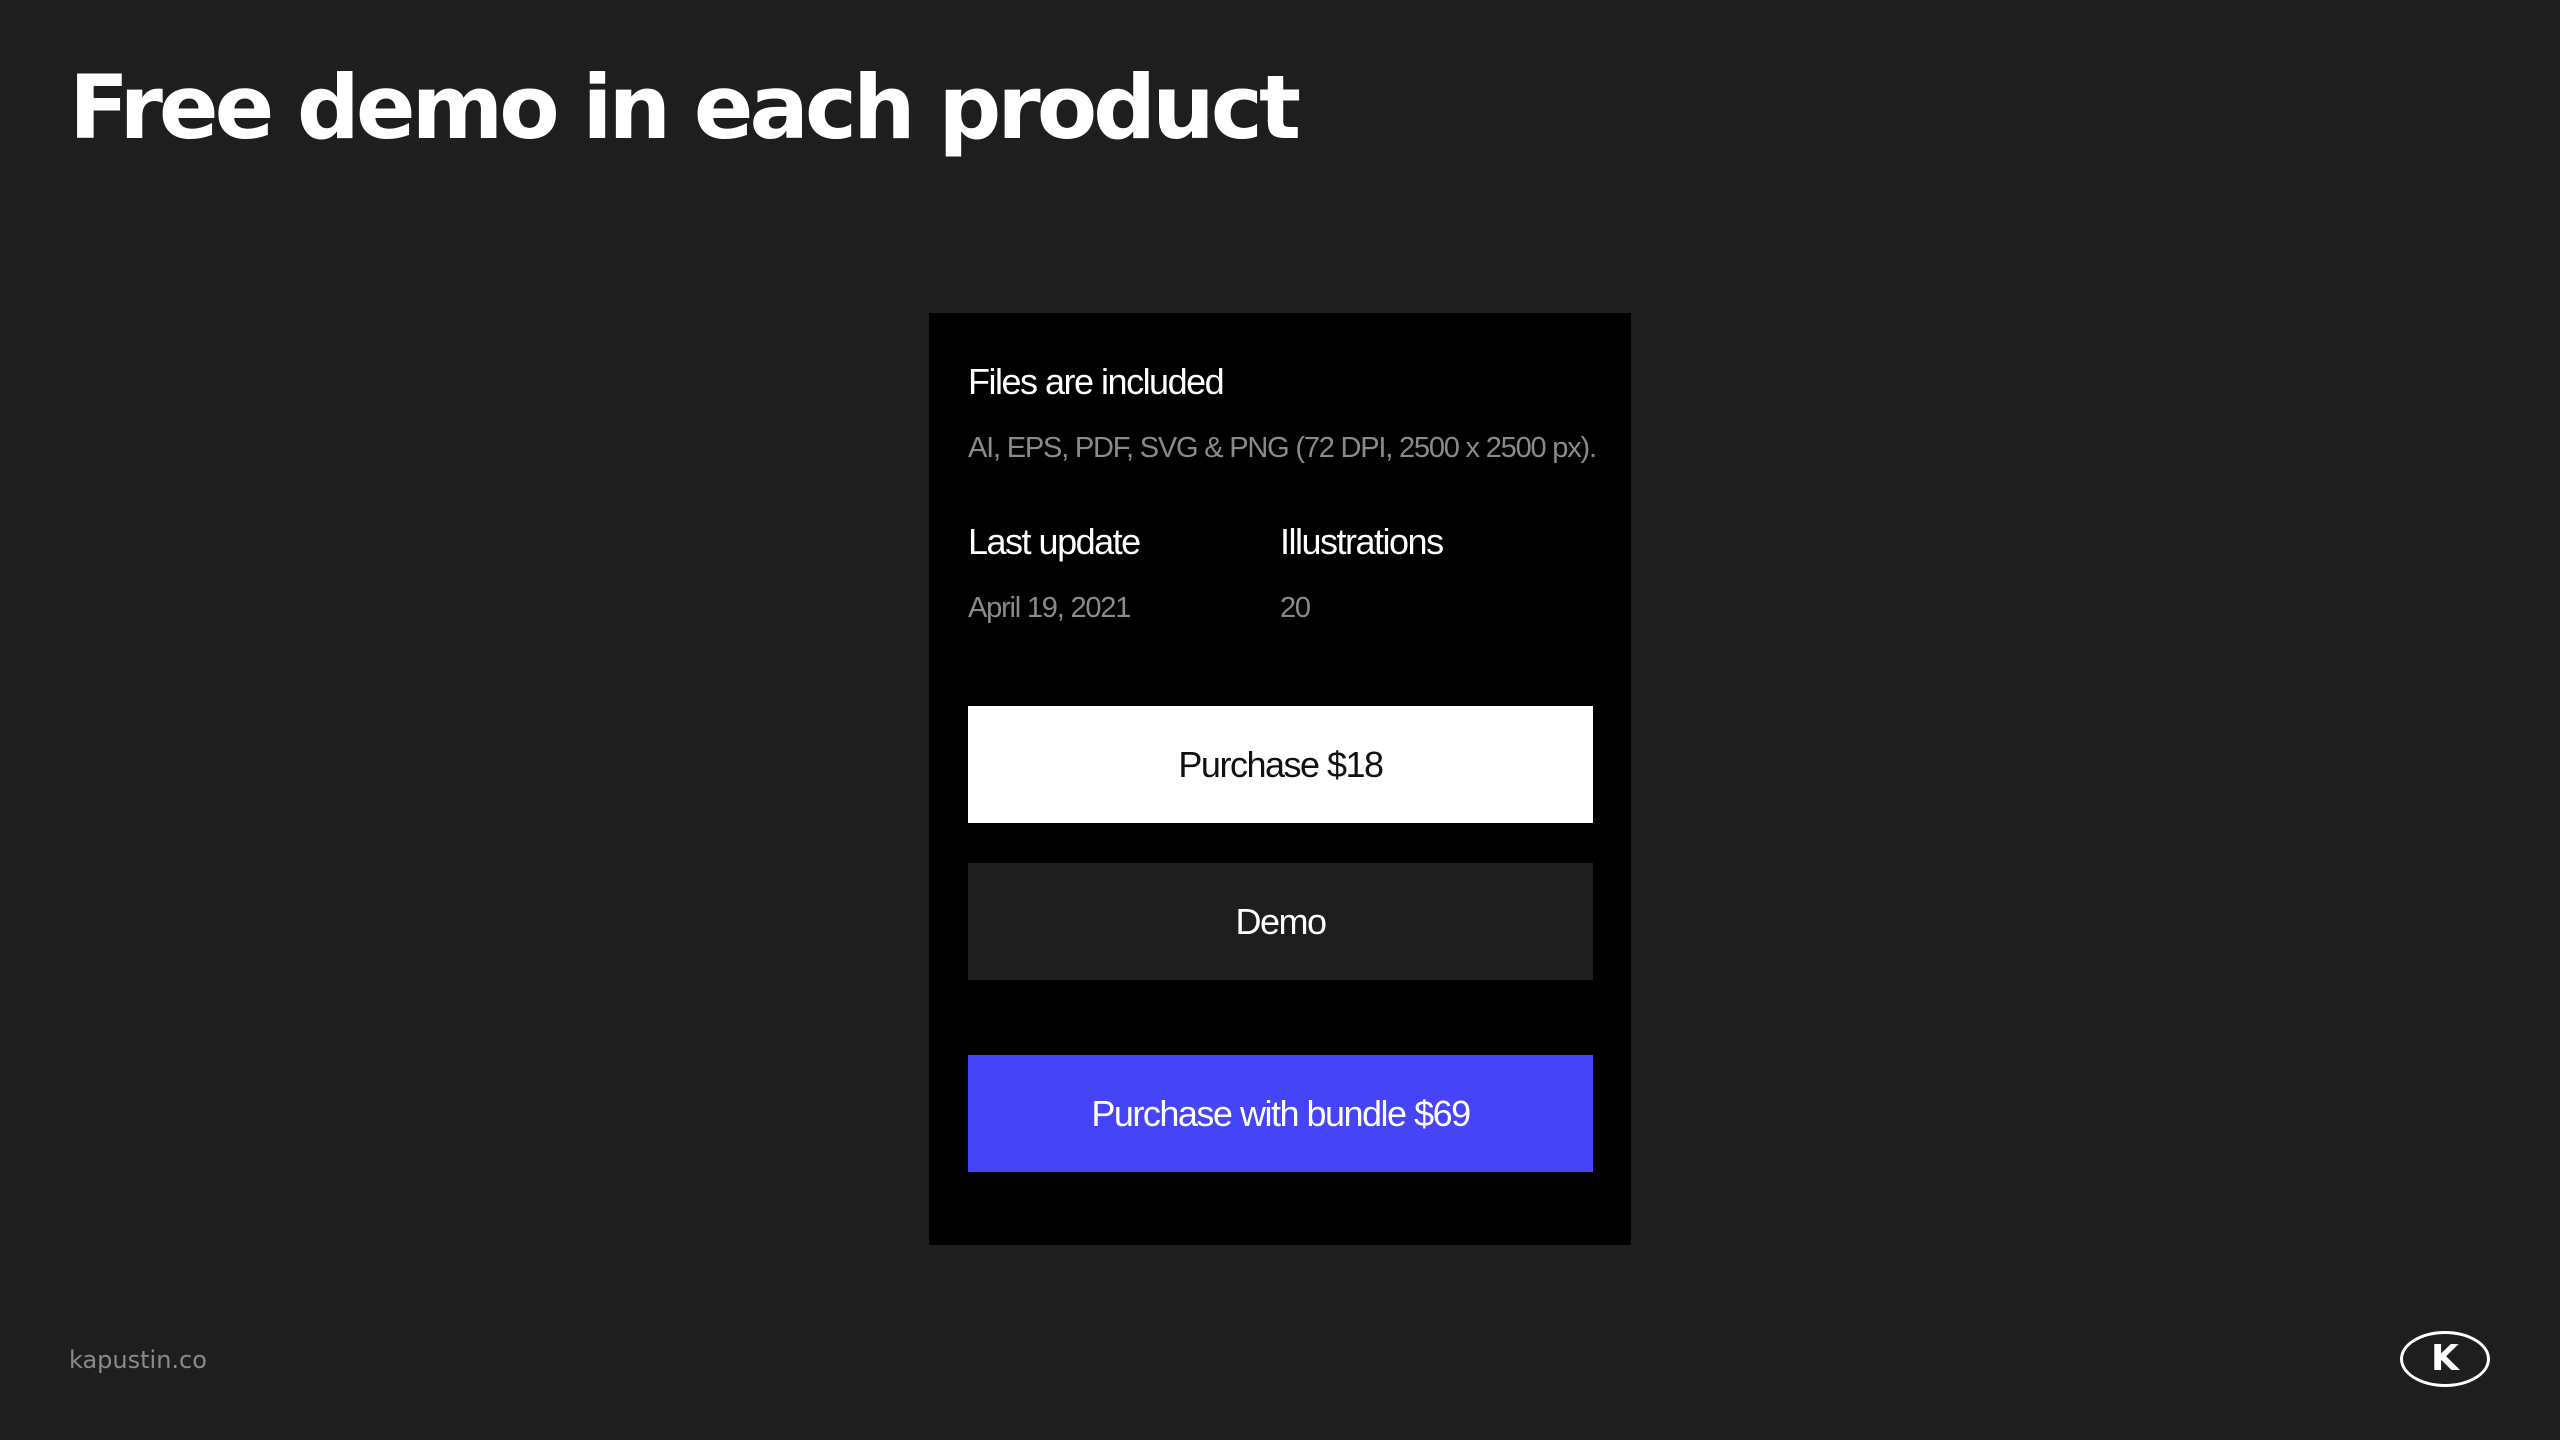  I want to click on demo-button: Demo, so click(1280, 921).